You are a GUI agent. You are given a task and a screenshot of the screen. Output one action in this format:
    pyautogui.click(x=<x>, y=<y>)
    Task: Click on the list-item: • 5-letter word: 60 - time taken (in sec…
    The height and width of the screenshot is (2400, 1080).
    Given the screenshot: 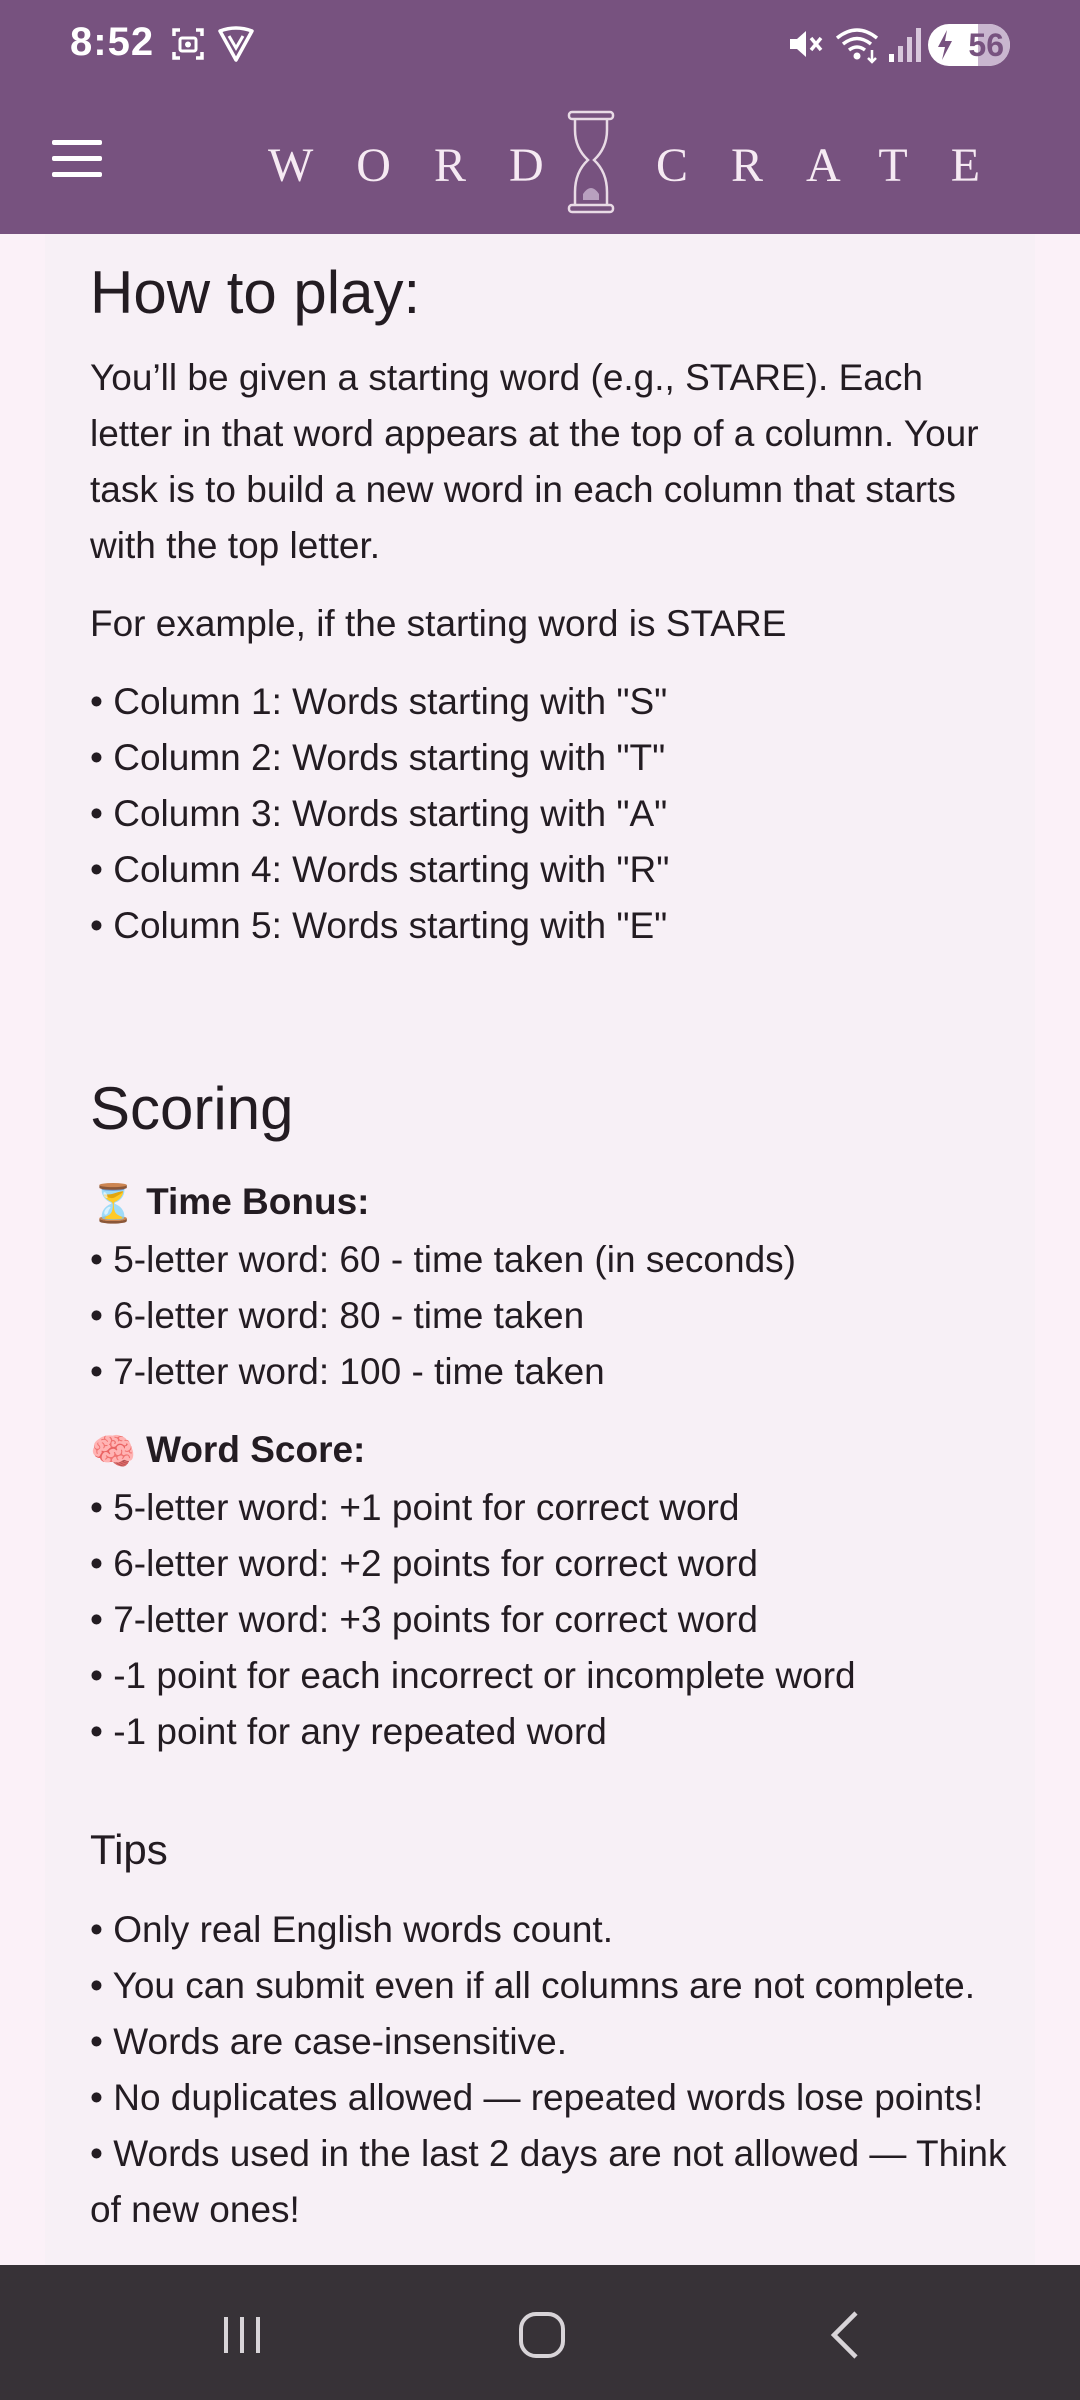 What is the action you would take?
    pyautogui.click(x=443, y=1260)
    